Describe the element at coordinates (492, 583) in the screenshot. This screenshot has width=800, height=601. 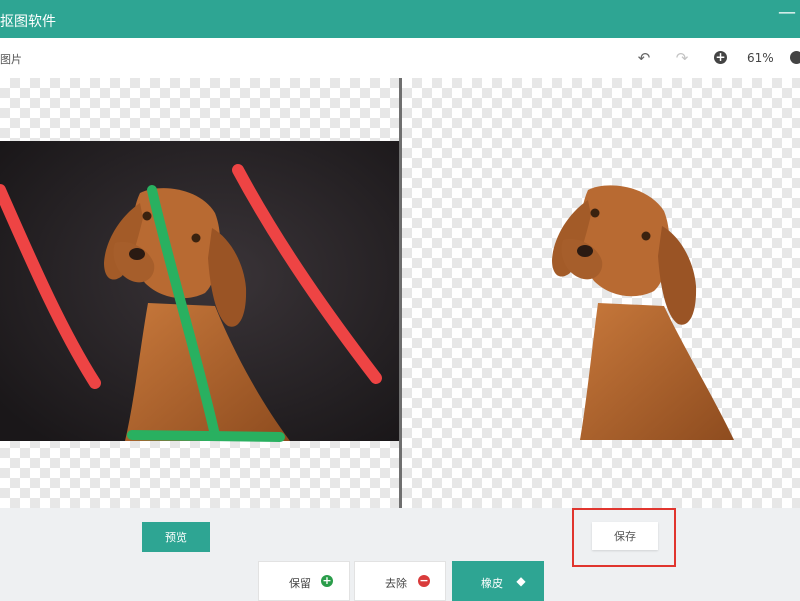
I see `eraser-label: 橡皮` at that location.